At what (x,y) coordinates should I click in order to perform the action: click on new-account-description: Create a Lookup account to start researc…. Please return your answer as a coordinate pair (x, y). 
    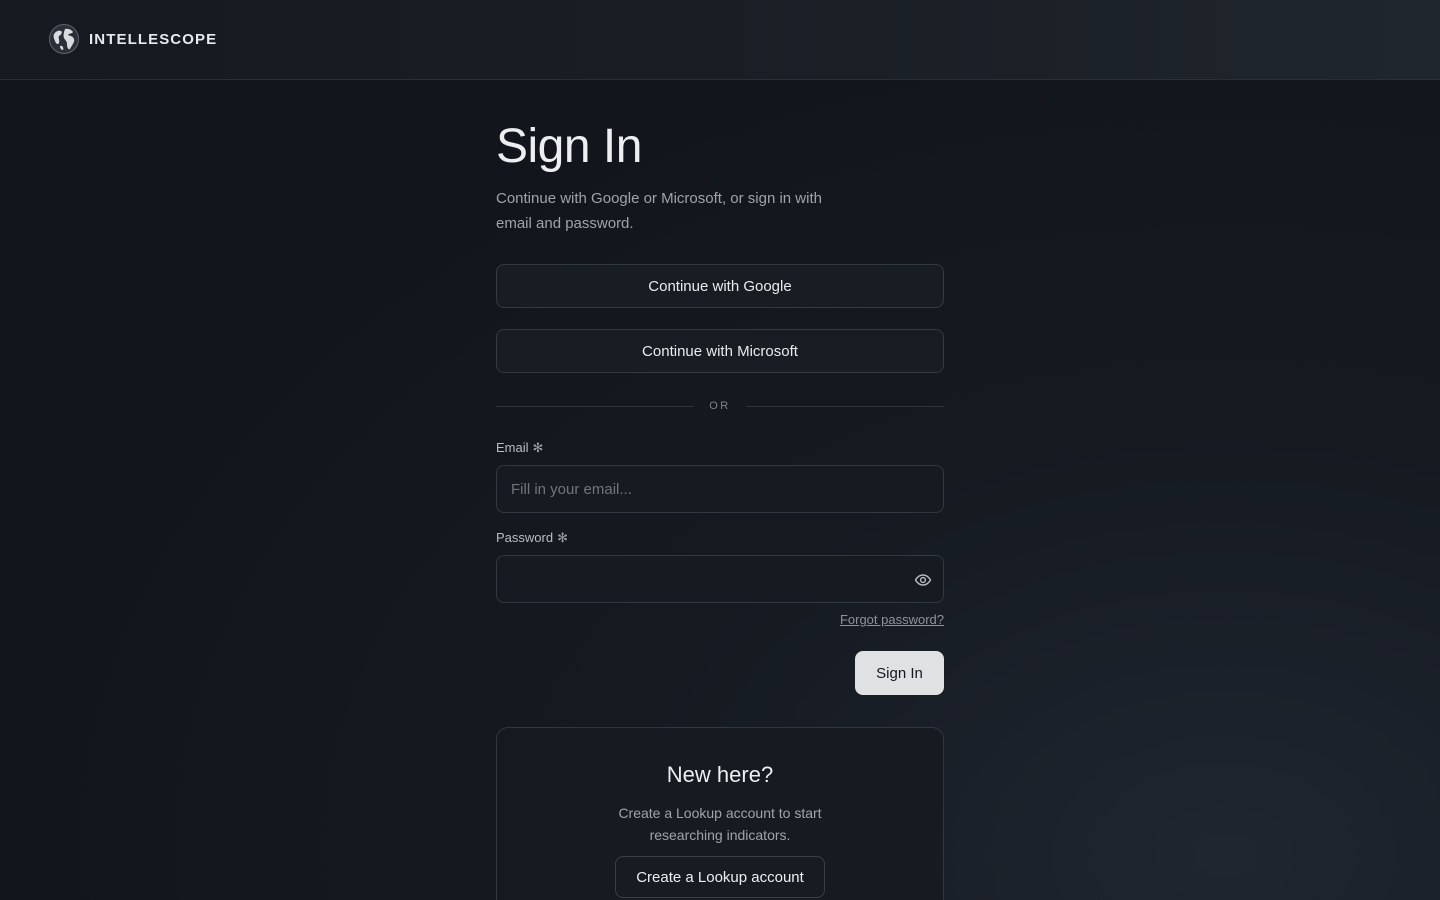
    Looking at the image, I should click on (720, 824).